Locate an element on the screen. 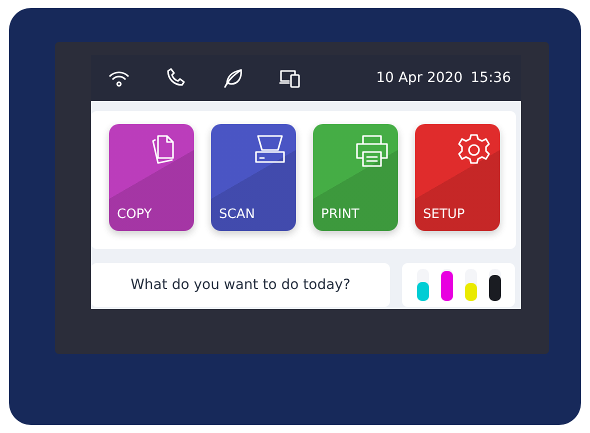 The width and height of the screenshot is (590, 433). copy-tile: COPY is located at coordinates (151, 177).